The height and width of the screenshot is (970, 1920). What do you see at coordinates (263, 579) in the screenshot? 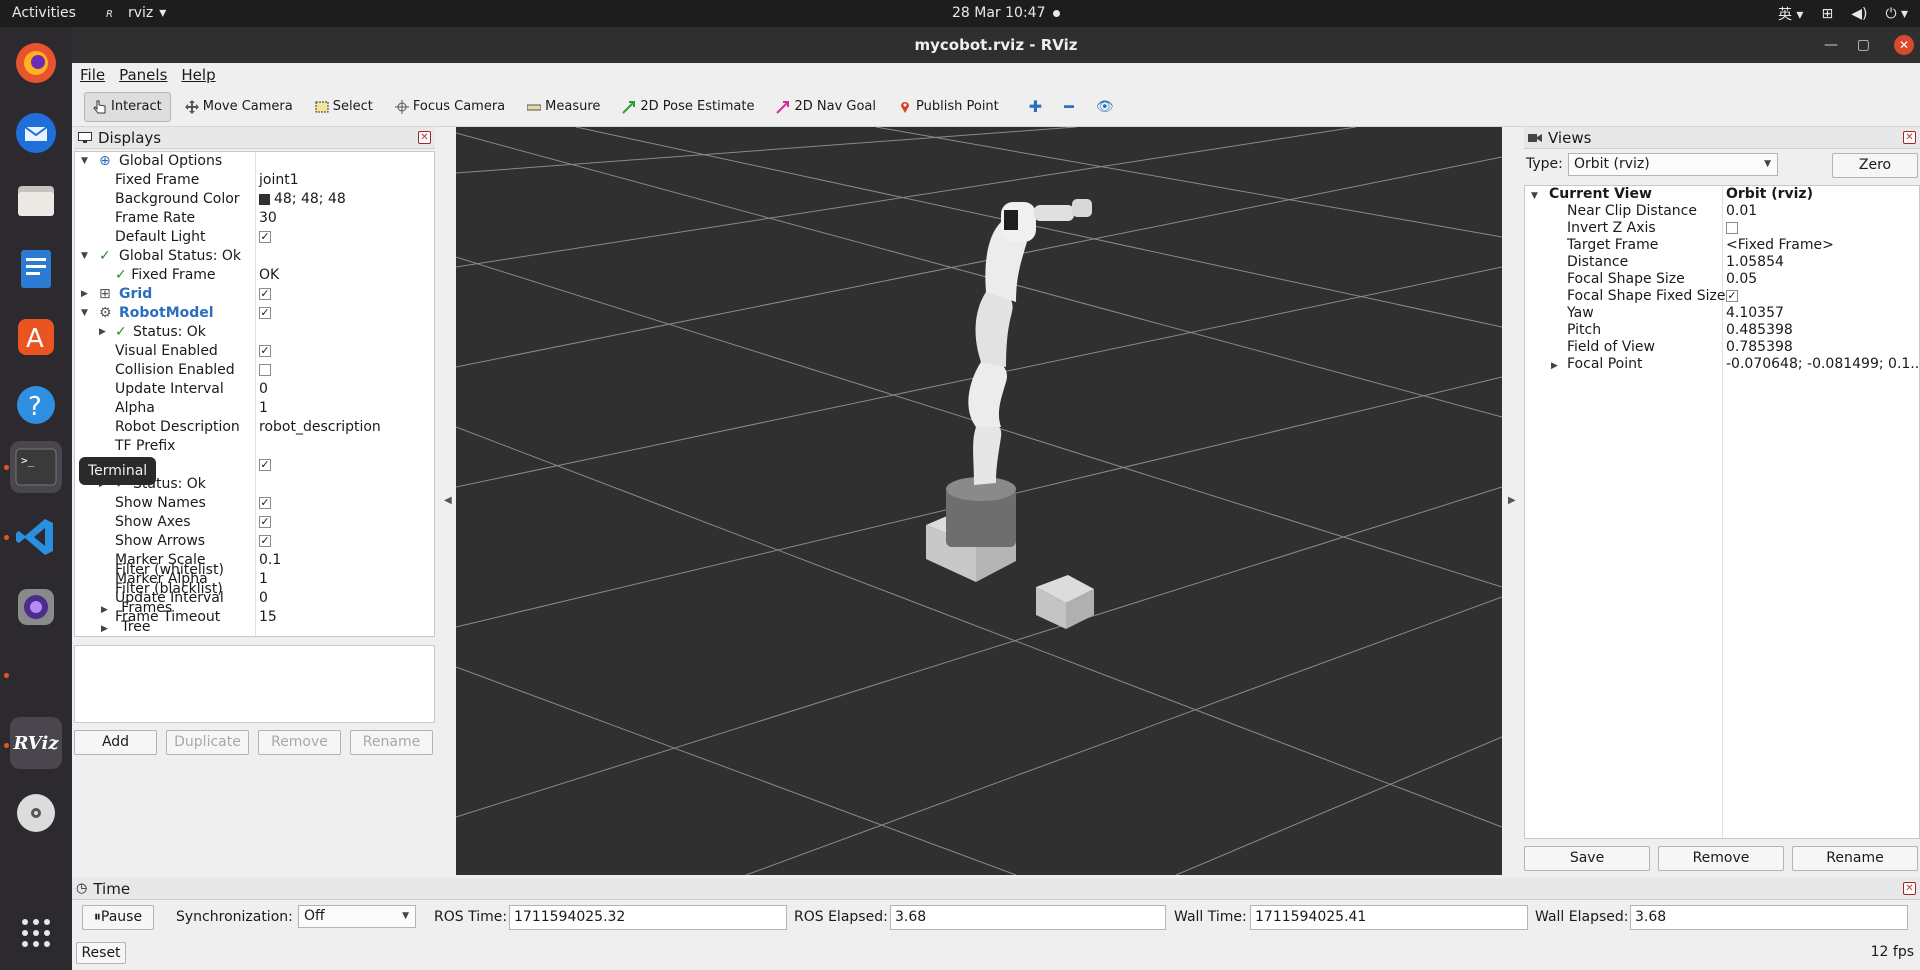
I see `prop-marker-alpha-value: 1` at bounding box center [263, 579].